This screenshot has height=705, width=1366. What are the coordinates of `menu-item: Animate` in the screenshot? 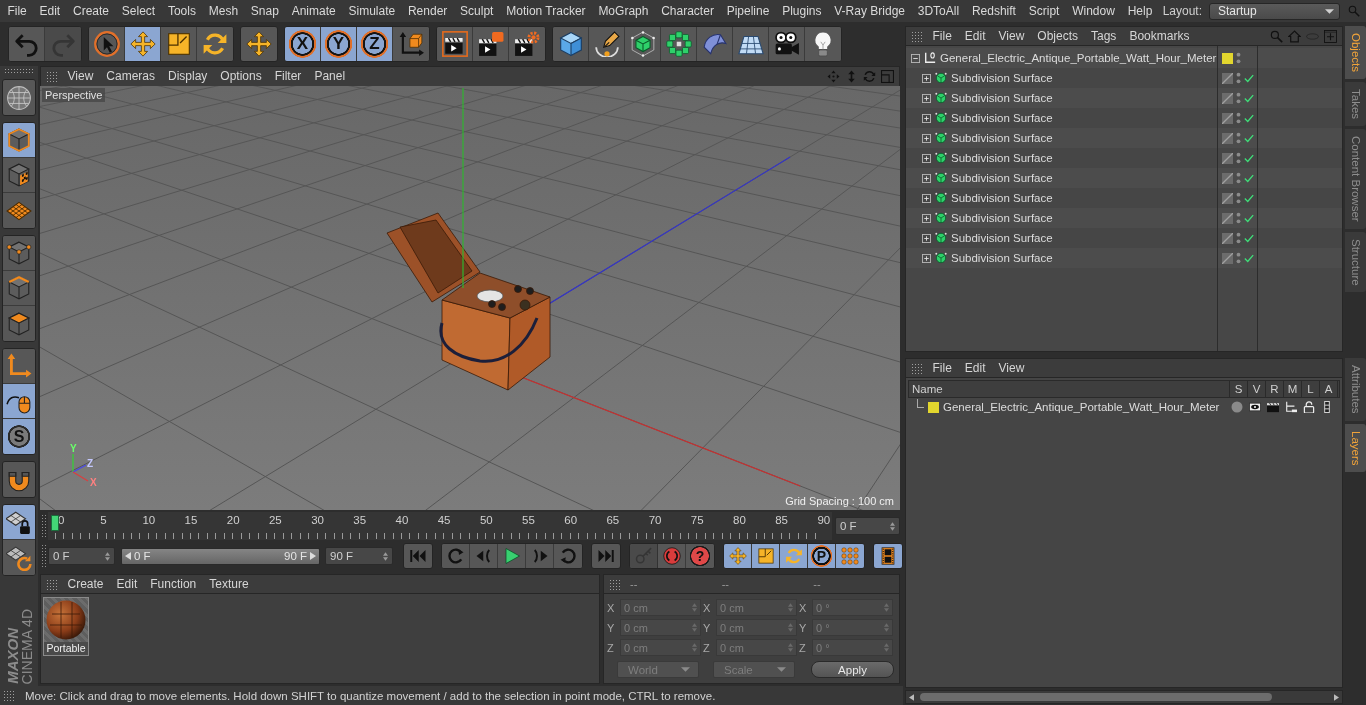 It's located at (314, 11).